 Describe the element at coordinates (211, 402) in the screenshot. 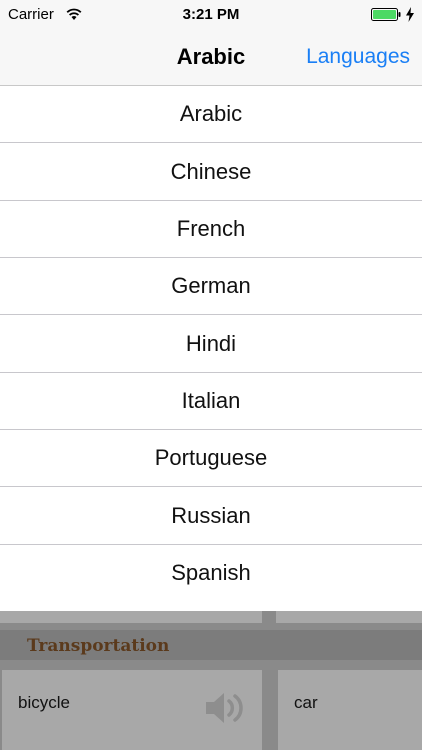

I see `language-item-italian: Italian` at that location.